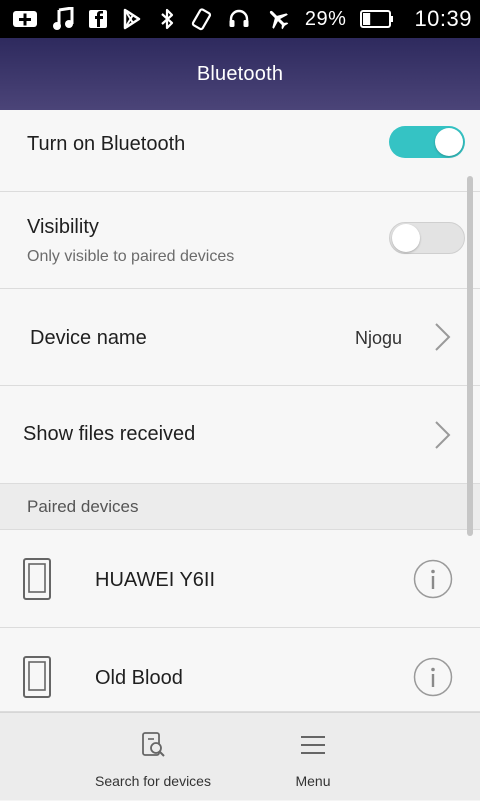 The width and height of the screenshot is (480, 801). Describe the element at coordinates (427, 142) in the screenshot. I see `bluetooth-switch` at that location.